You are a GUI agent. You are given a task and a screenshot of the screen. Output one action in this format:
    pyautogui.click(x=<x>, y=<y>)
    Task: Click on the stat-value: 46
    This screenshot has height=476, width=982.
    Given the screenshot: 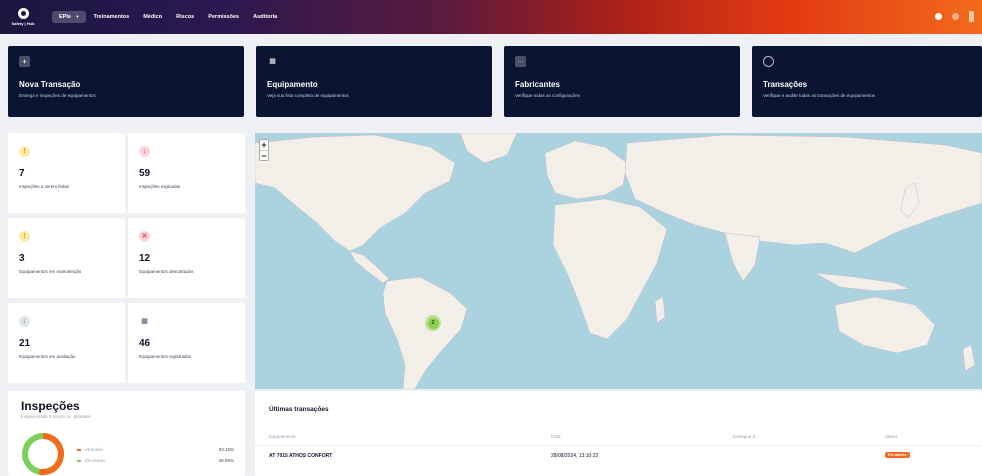 What is the action you would take?
    pyautogui.click(x=145, y=343)
    